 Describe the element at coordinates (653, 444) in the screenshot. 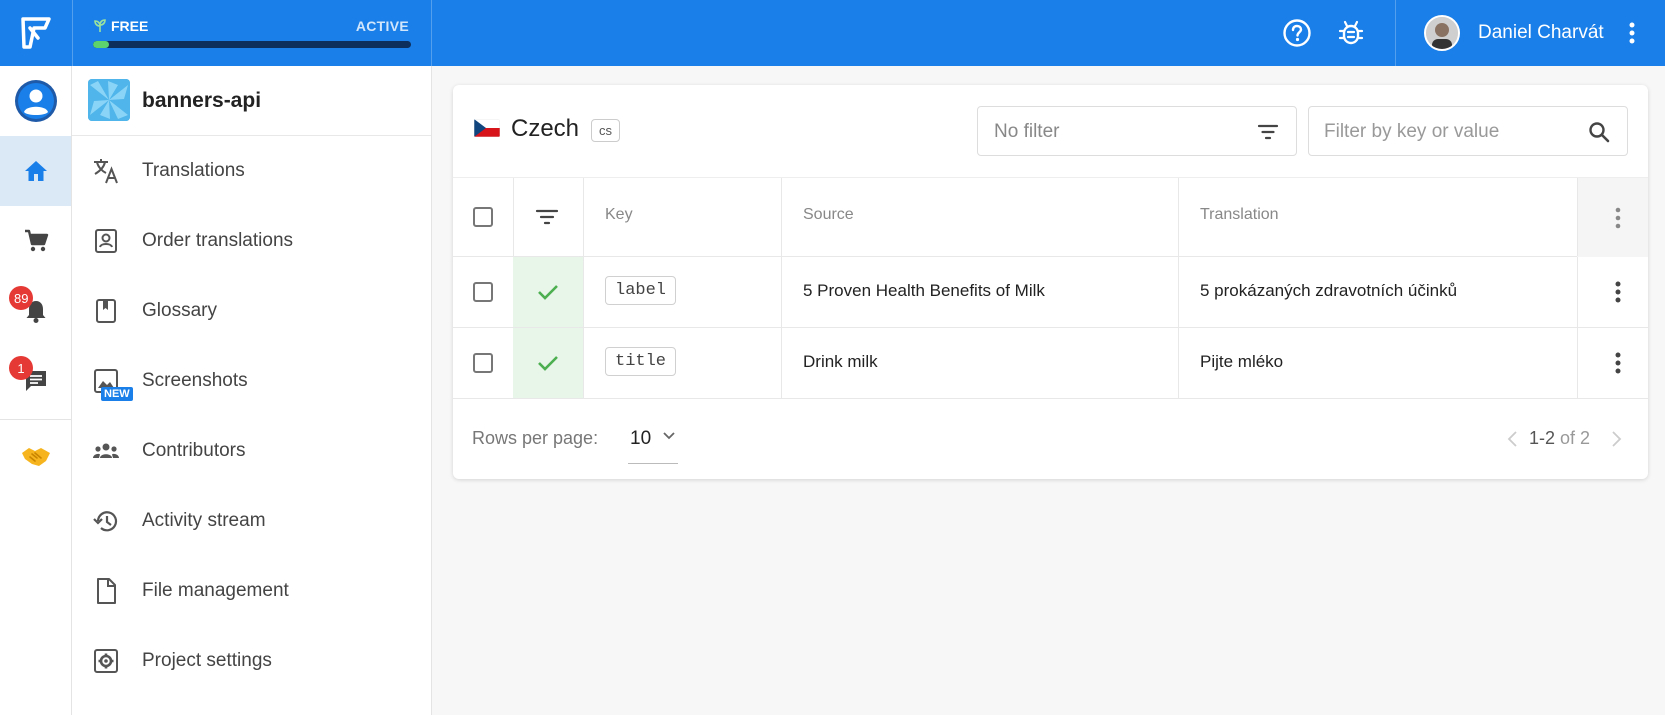

I see `rows-per-page-select: 10` at that location.